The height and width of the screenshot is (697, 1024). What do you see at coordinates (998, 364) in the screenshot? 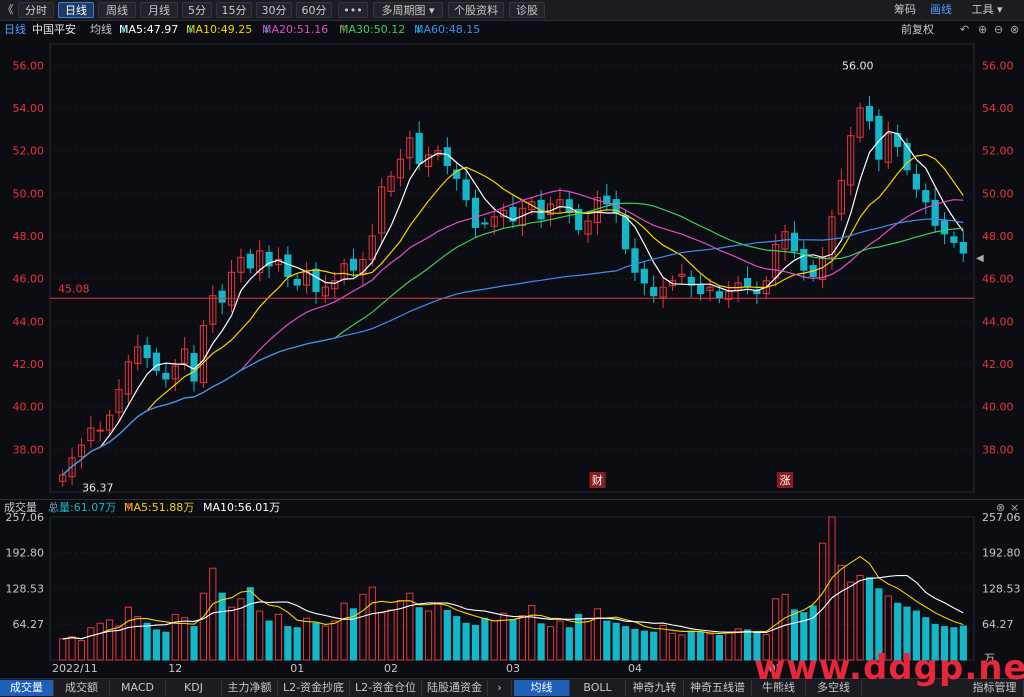
I see `price-tick-right: 42.00` at bounding box center [998, 364].